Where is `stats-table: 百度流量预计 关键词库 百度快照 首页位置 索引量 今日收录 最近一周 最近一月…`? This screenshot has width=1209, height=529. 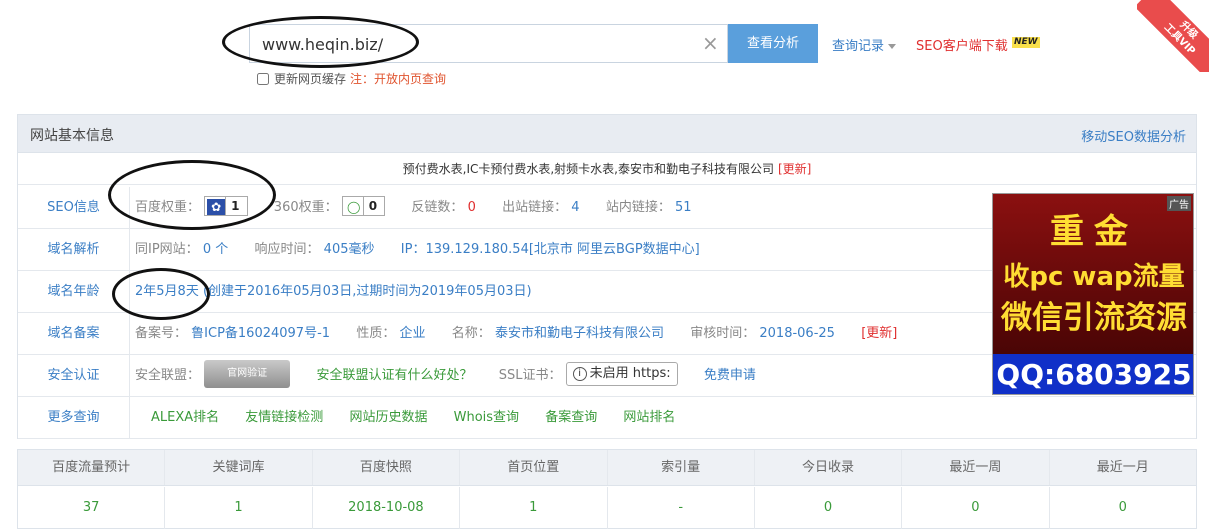 stats-table: 百度流量预计 关键词库 百度快照 首页位置 索引量 今日收录 最近一周 最近一月… is located at coordinates (607, 489).